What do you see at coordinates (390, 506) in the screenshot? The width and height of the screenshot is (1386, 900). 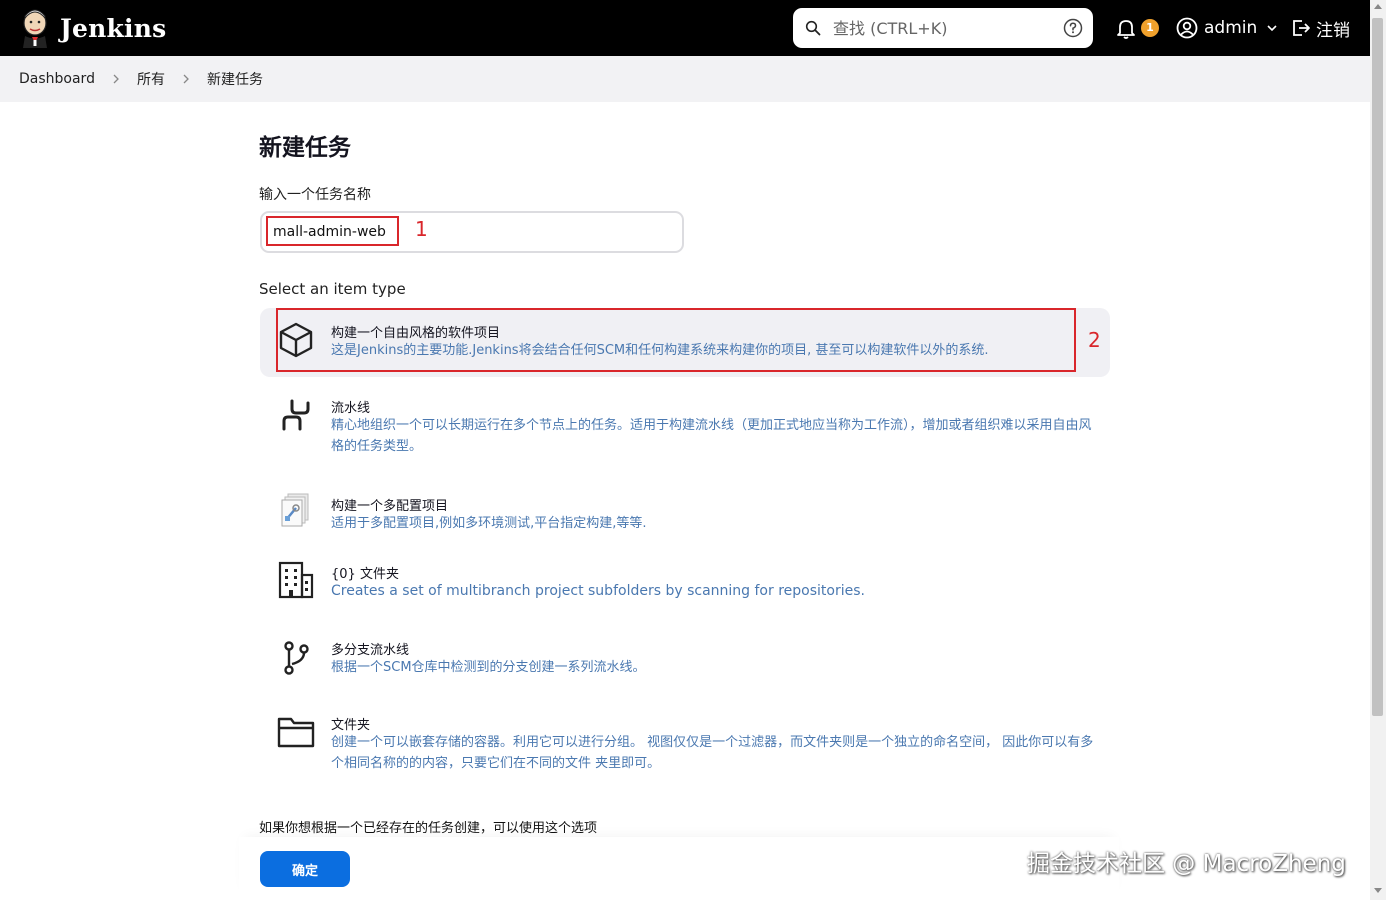 I see `item-title: 构建一个多配置项目` at bounding box center [390, 506].